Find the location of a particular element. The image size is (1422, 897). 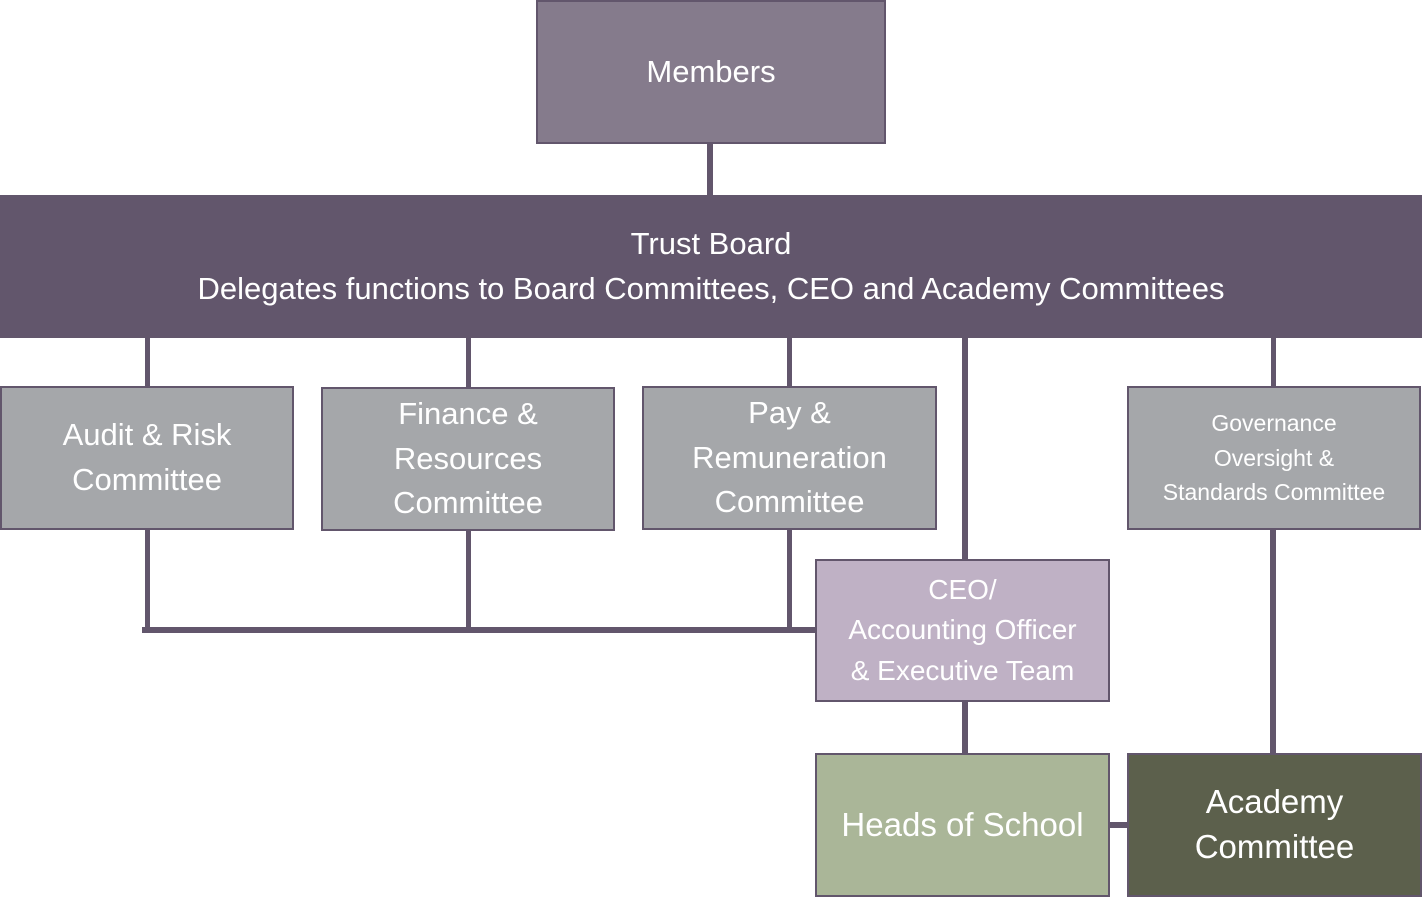

heads-of-school-node: Heads of School is located at coordinates (962, 825).